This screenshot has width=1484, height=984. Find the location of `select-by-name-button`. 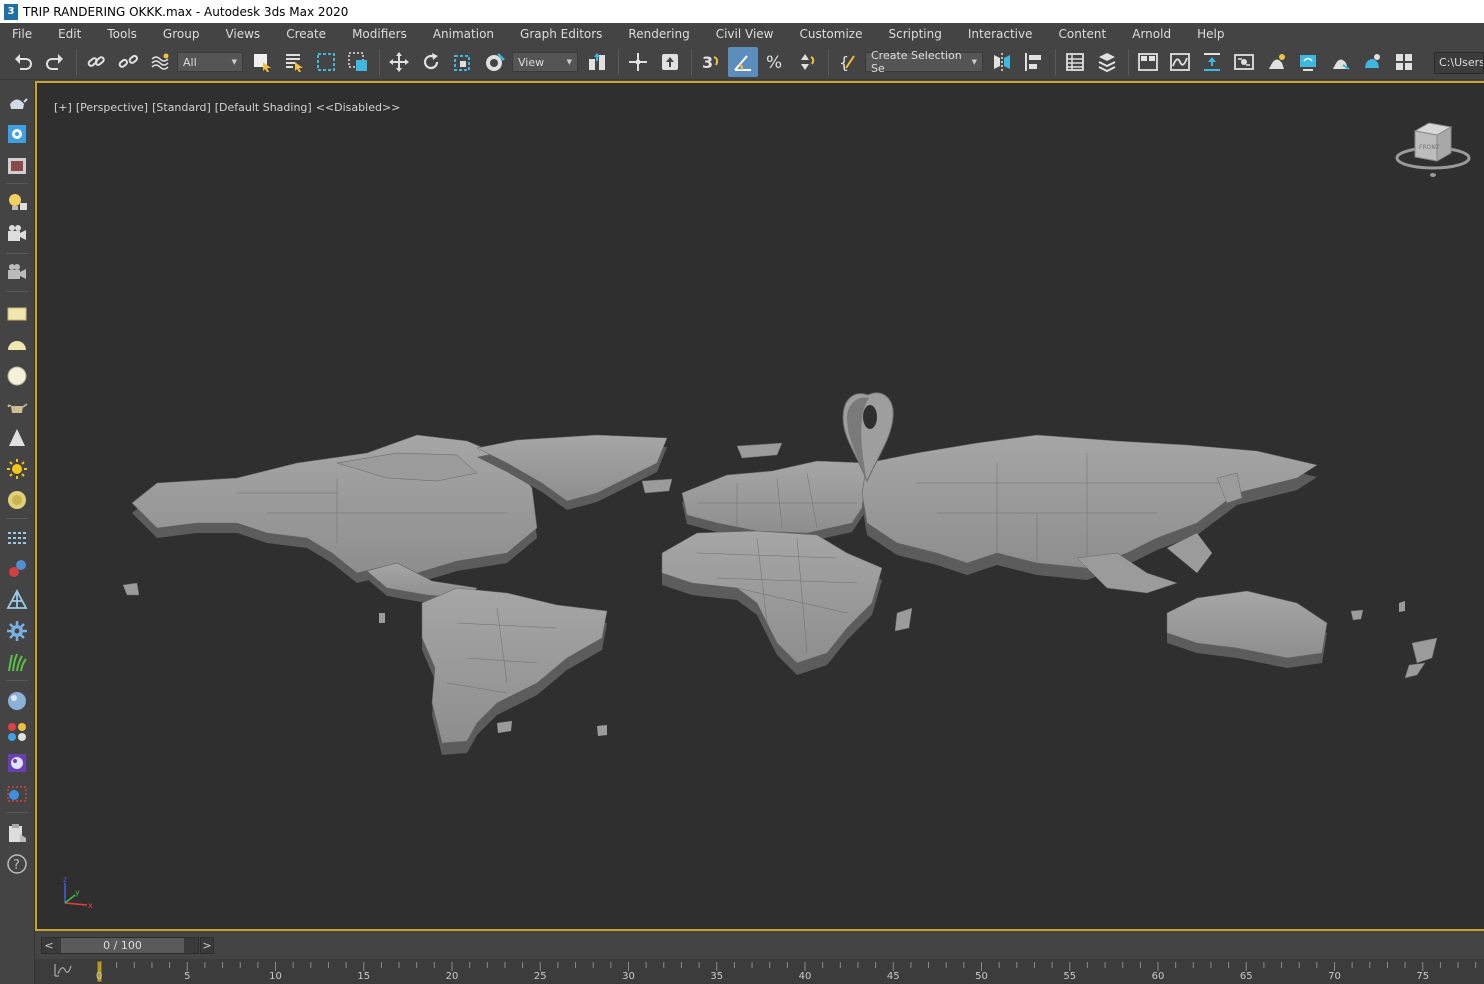

select-by-name-button is located at coordinates (294, 62).